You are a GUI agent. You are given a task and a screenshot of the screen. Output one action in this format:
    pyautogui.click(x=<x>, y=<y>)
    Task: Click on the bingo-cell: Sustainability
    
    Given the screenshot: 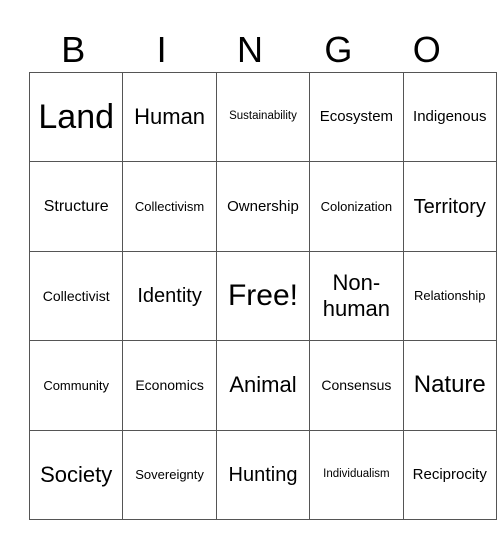 What is the action you would take?
    pyautogui.click(x=263, y=117)
    